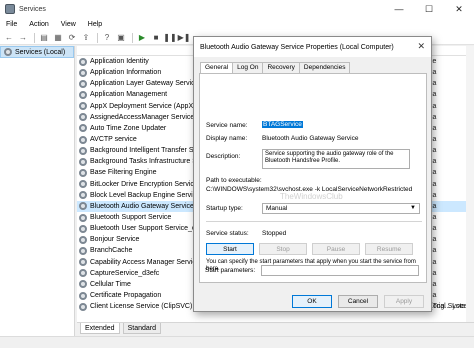  What do you see at coordinates (227, 233) in the screenshot?
I see `service-status-label: Service status:` at bounding box center [227, 233].